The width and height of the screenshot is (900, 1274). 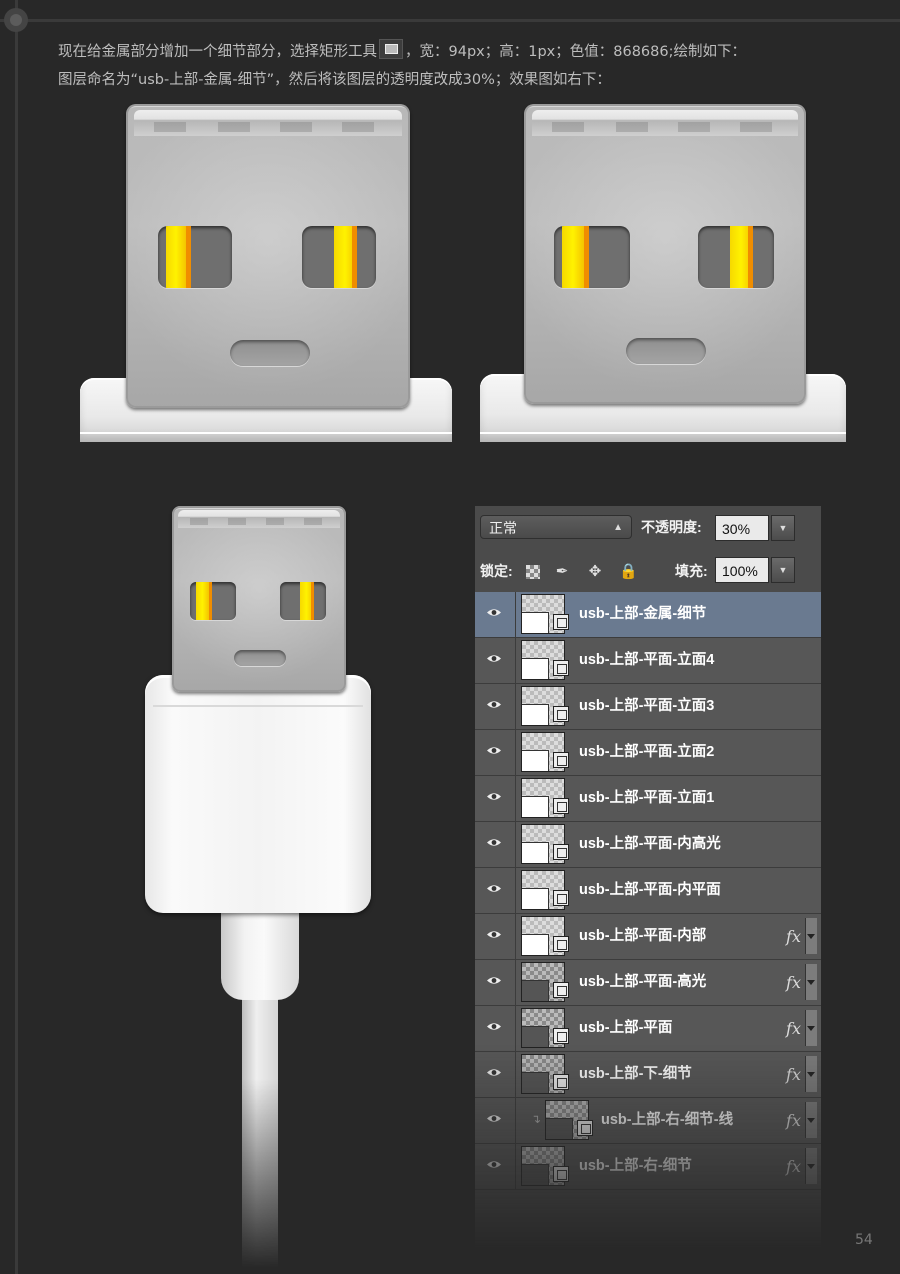 What do you see at coordinates (648, 753) in the screenshot?
I see `layer-row: usb-上部-平面-立面2` at bounding box center [648, 753].